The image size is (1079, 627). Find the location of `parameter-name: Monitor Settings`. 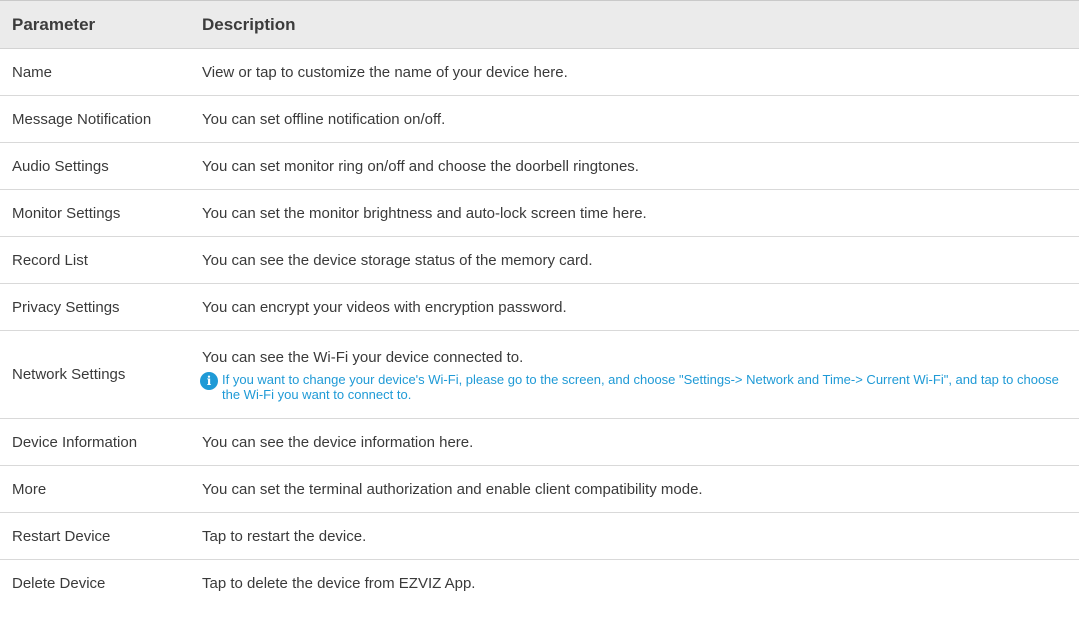

parameter-name: Monitor Settings is located at coordinates (66, 213).